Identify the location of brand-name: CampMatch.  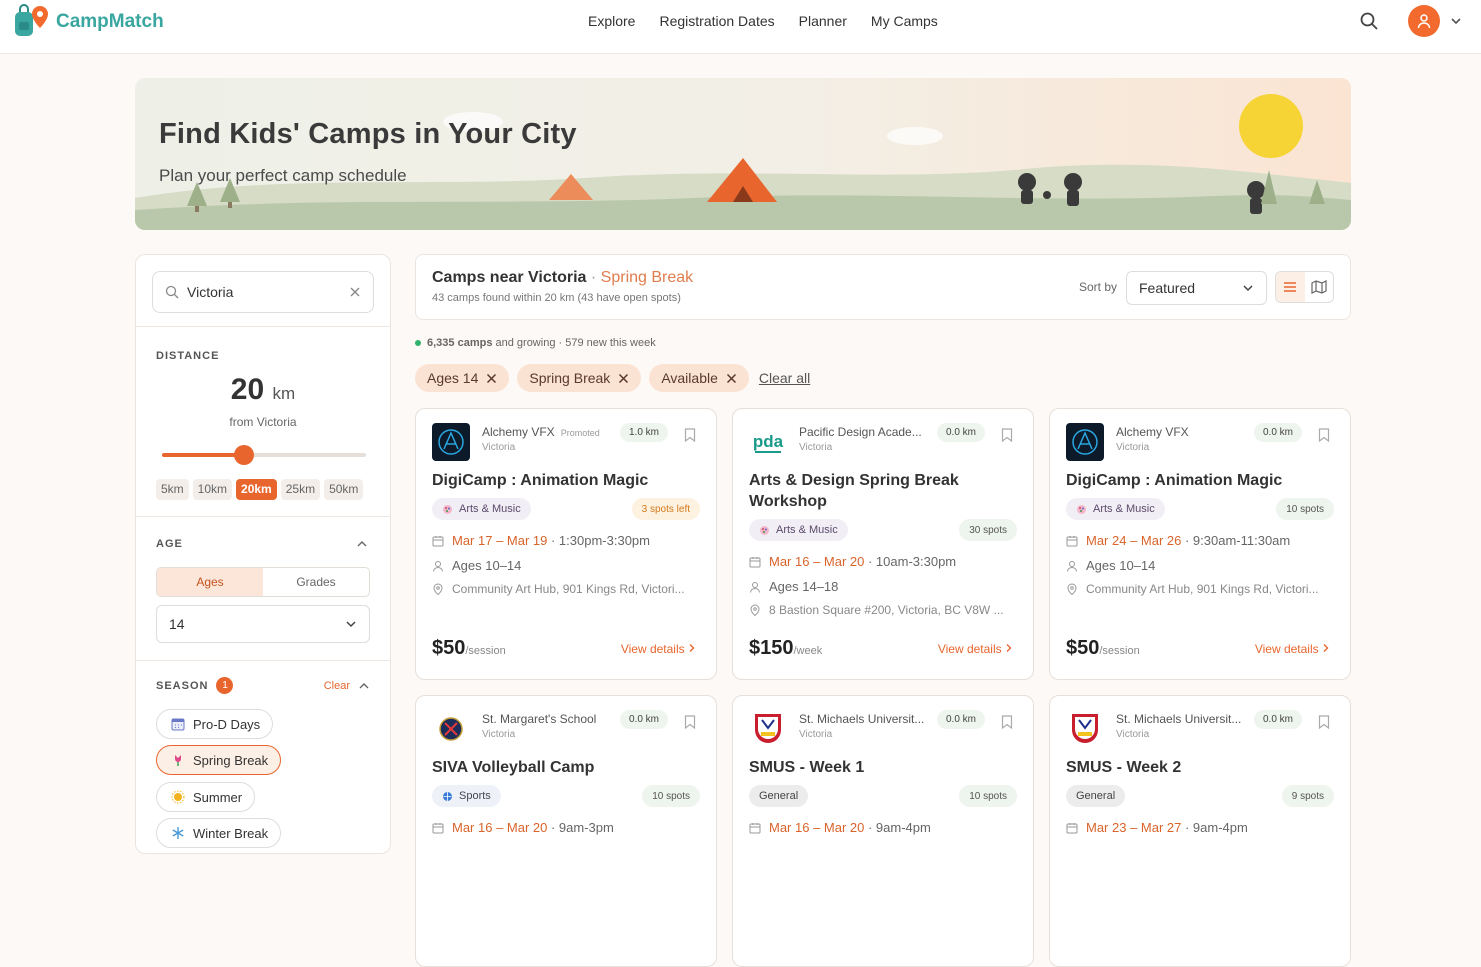
(110, 21).